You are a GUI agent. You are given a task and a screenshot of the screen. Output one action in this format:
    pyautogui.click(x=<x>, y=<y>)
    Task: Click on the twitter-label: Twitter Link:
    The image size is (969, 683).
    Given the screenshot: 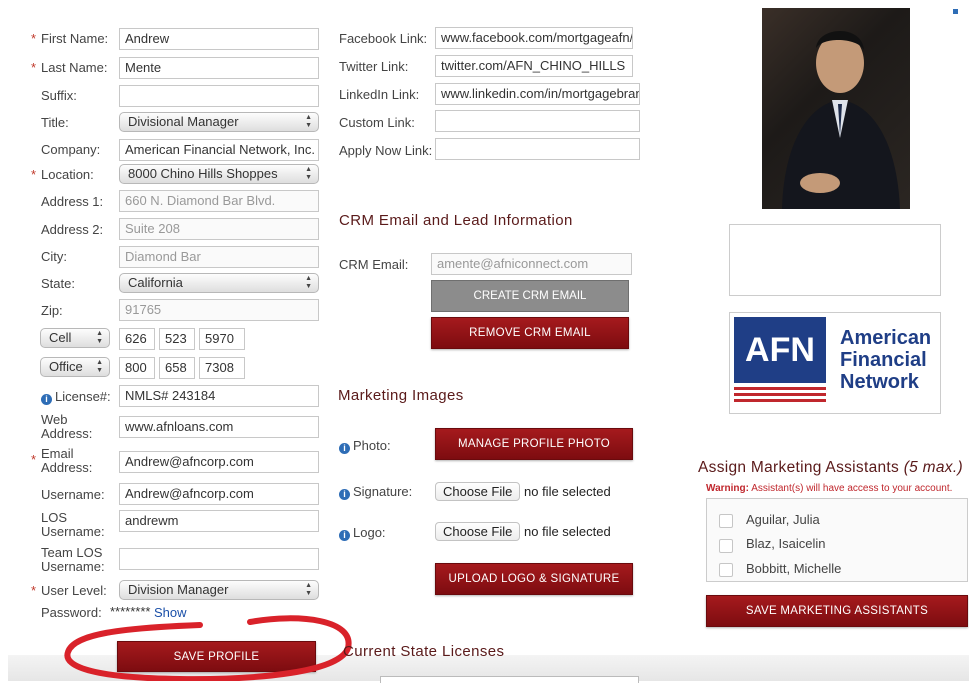 What is the action you would take?
    pyautogui.click(x=374, y=66)
    